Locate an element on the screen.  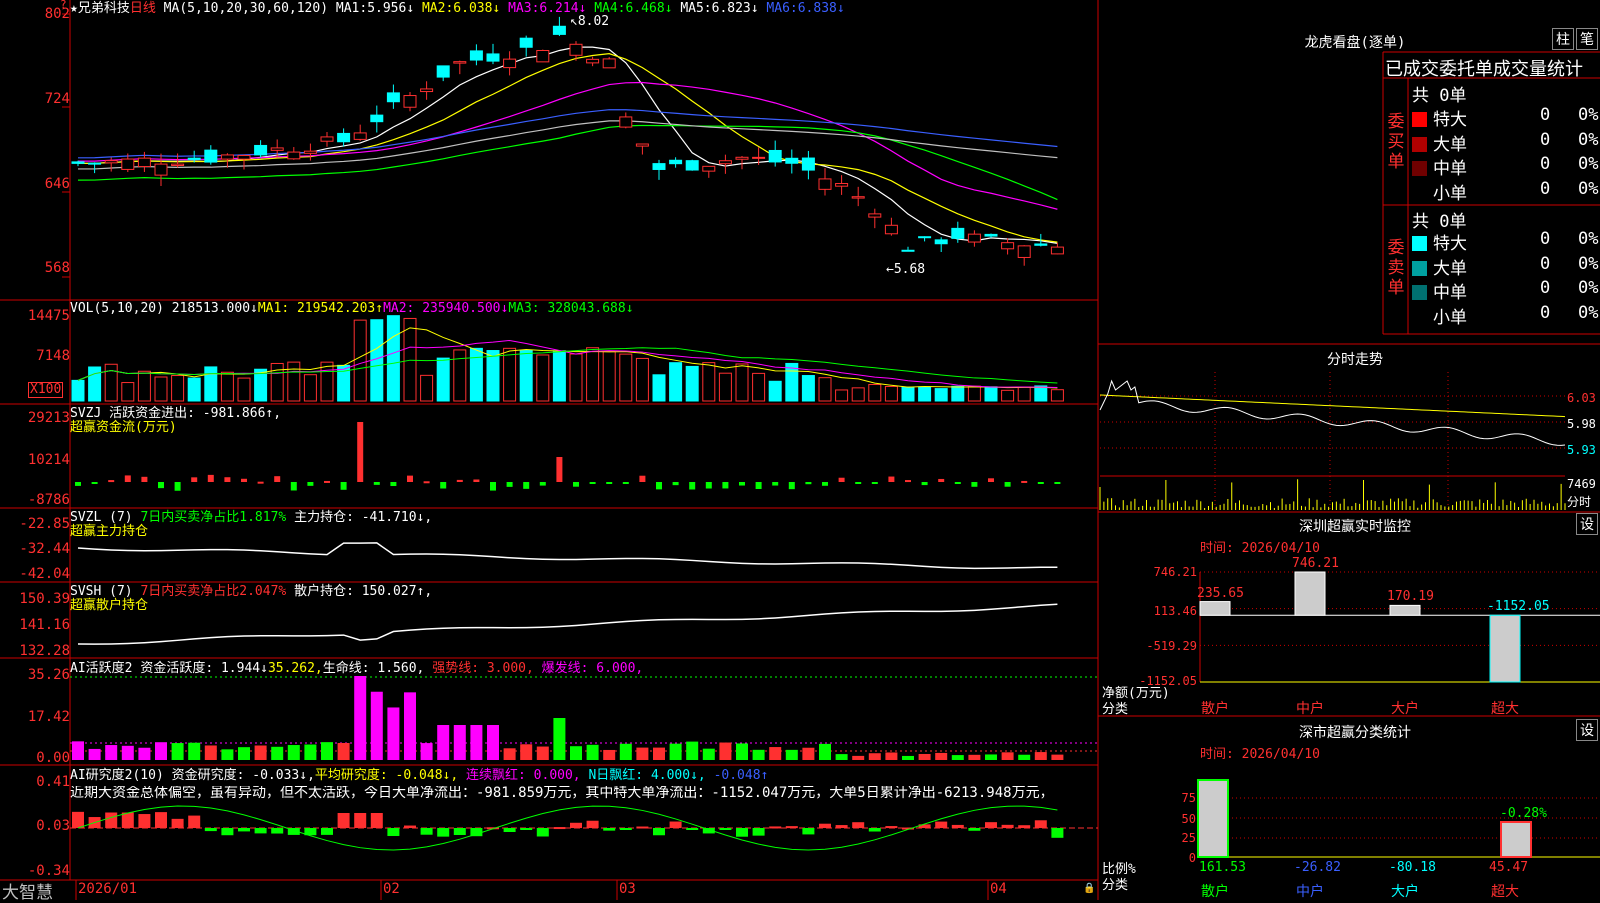
intraday-chart is located at coordinates (1332, 441).